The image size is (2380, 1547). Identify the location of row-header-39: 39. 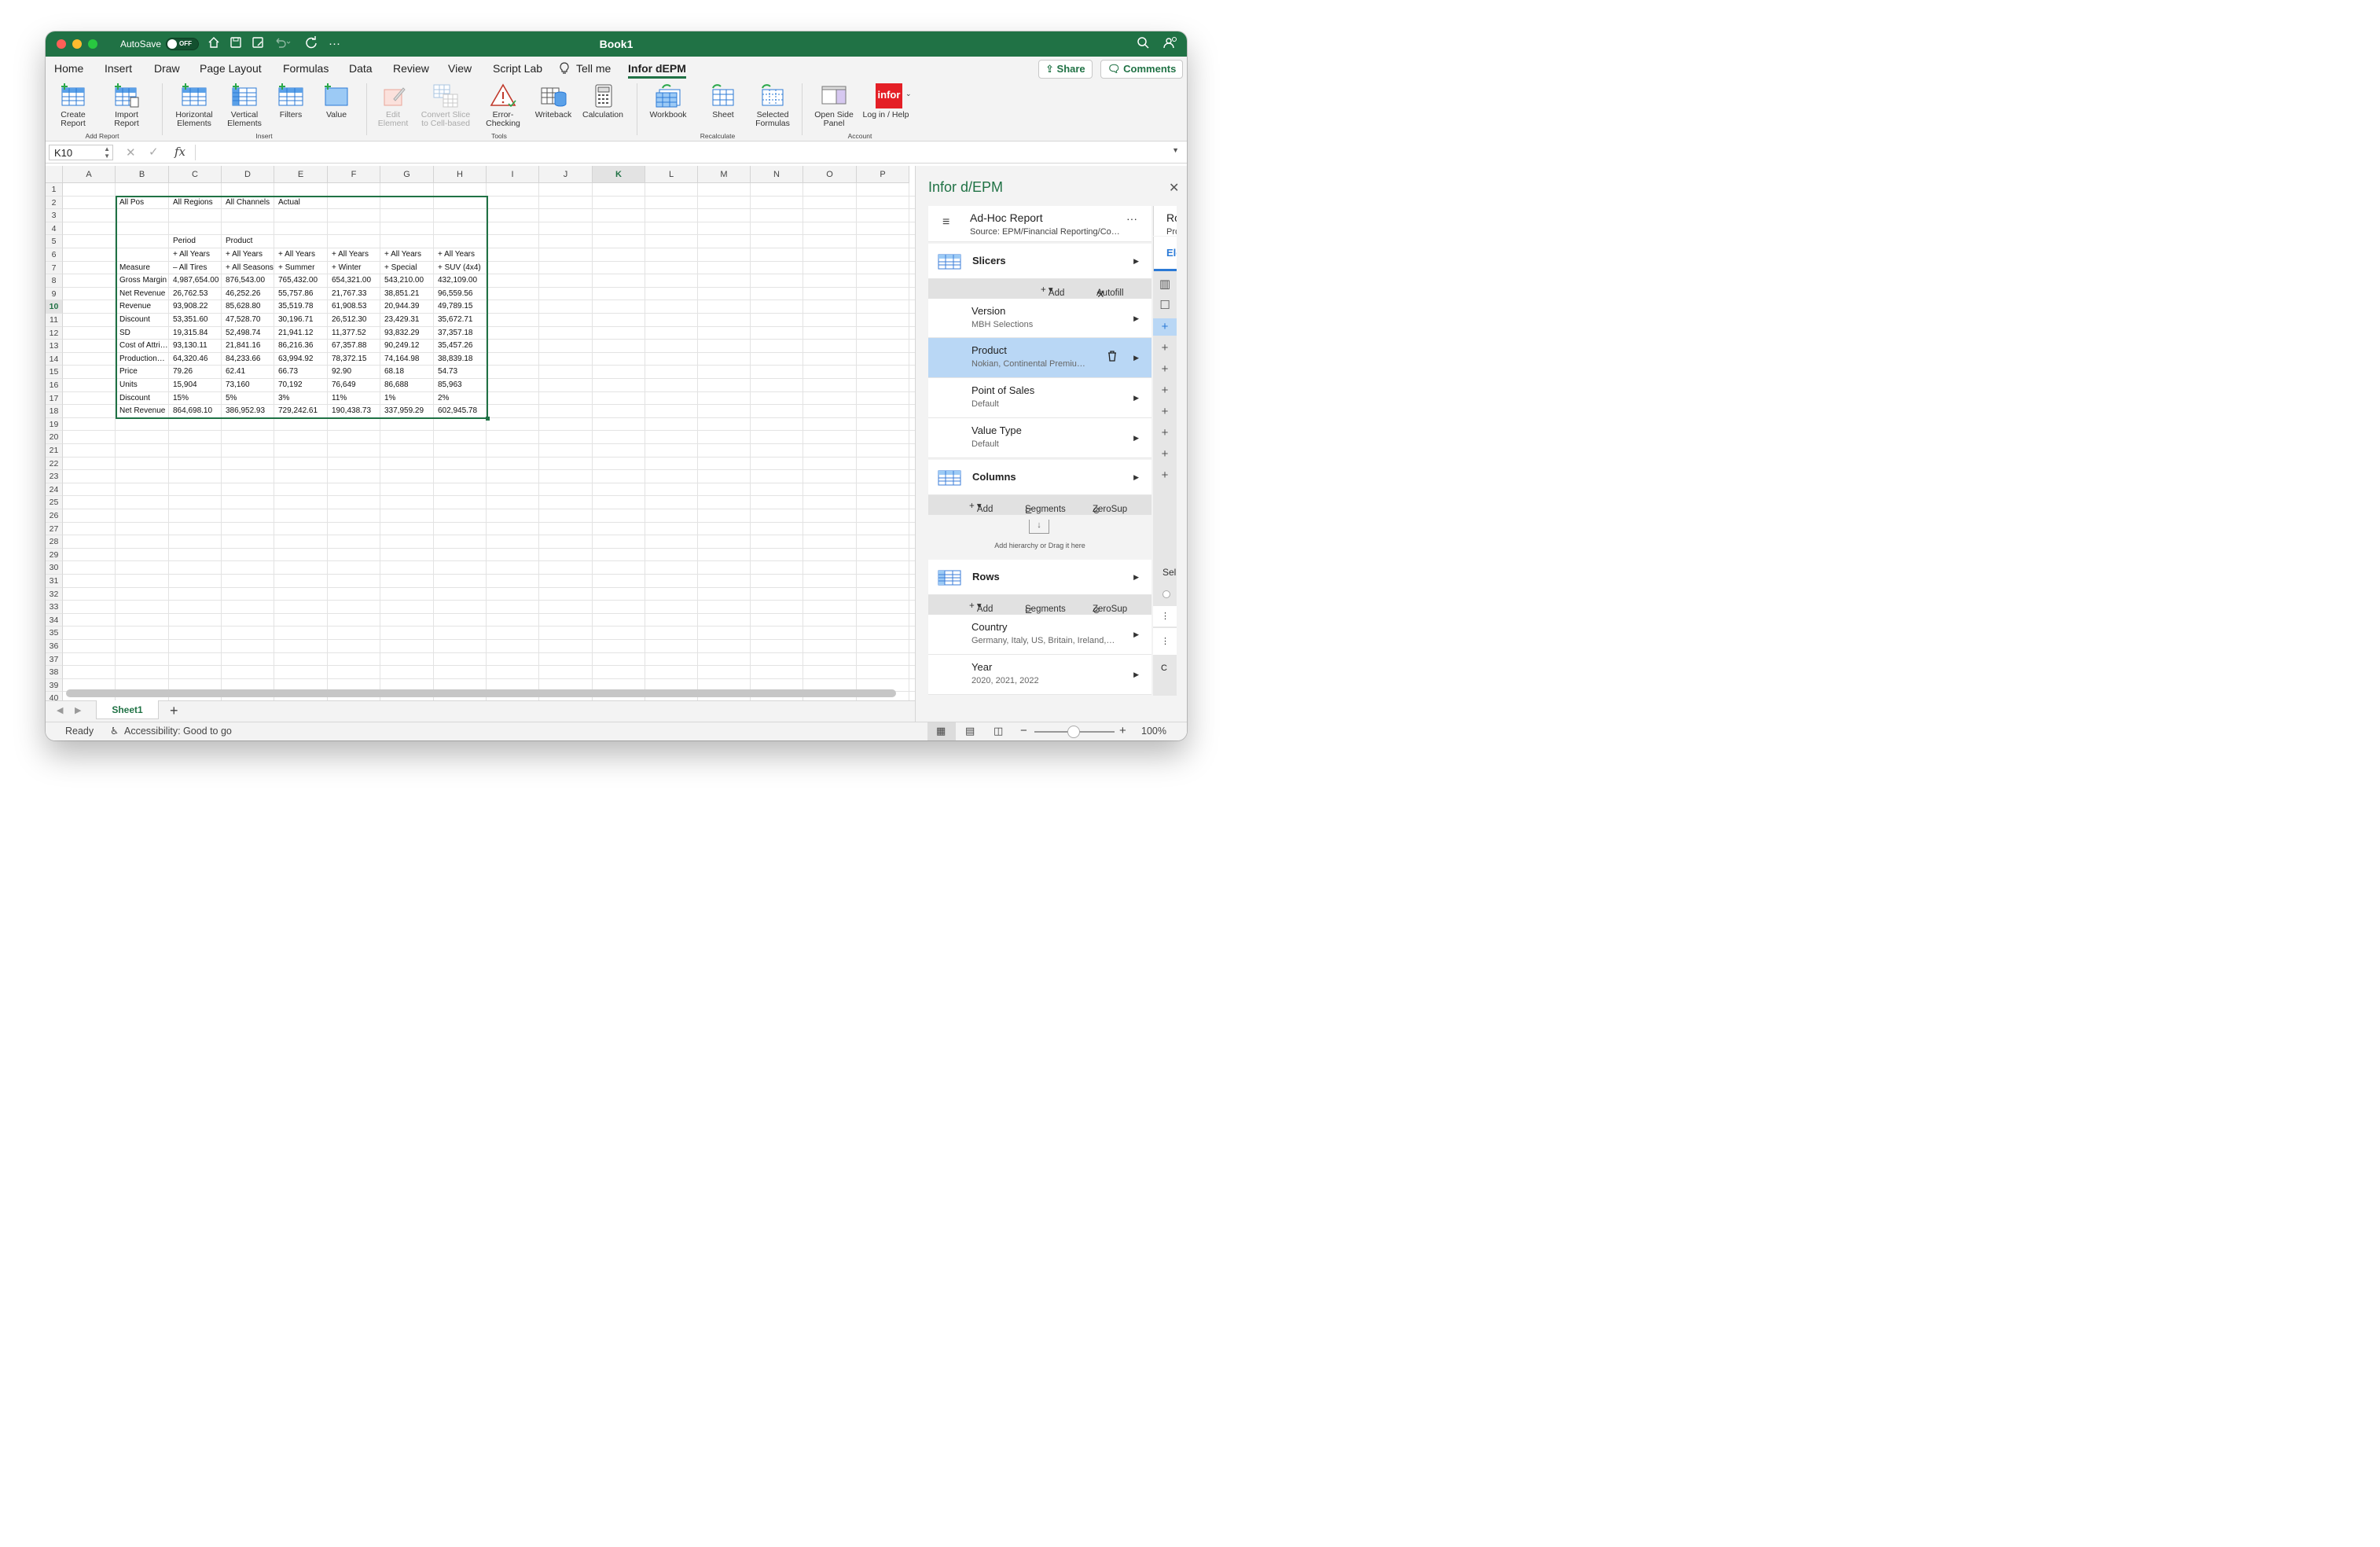
(54, 685).